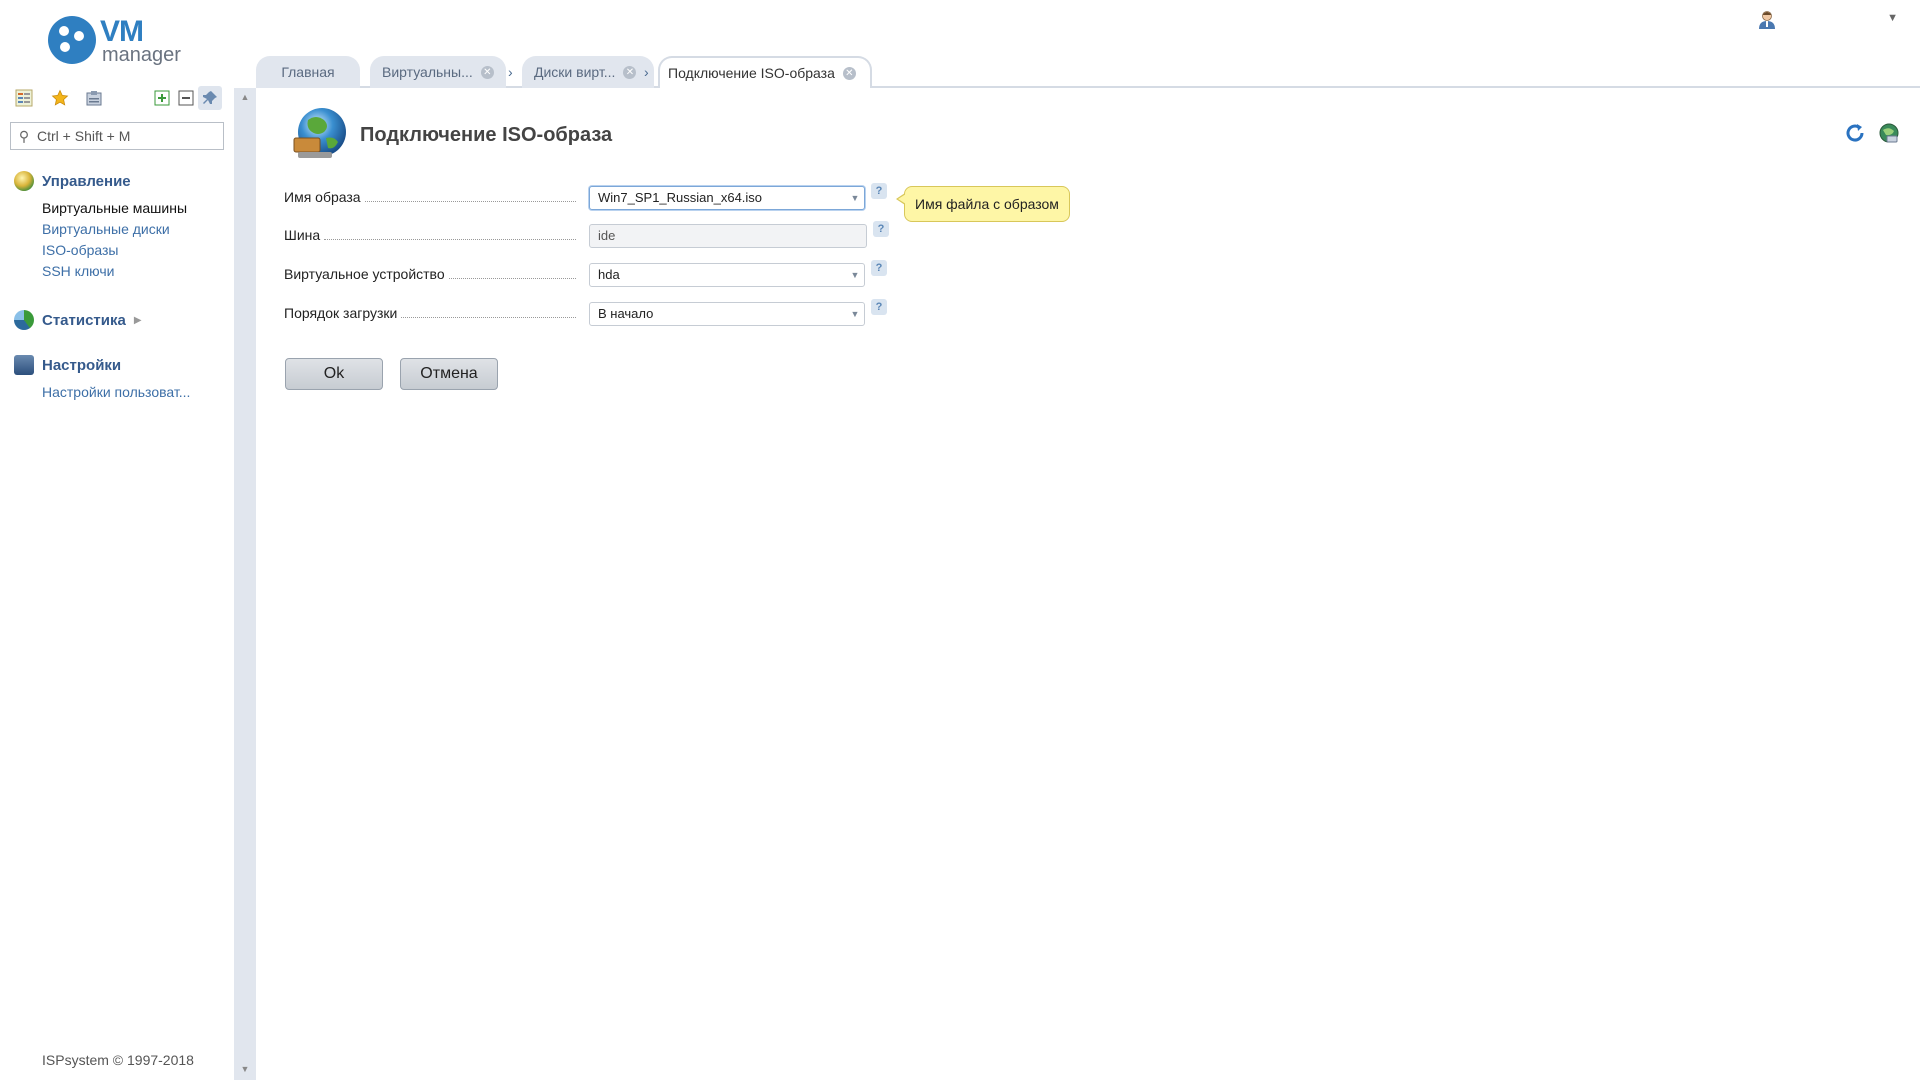  I want to click on form-row-virtual-device: Виртуальное устройство hda ▼ ?, so click(604, 273).